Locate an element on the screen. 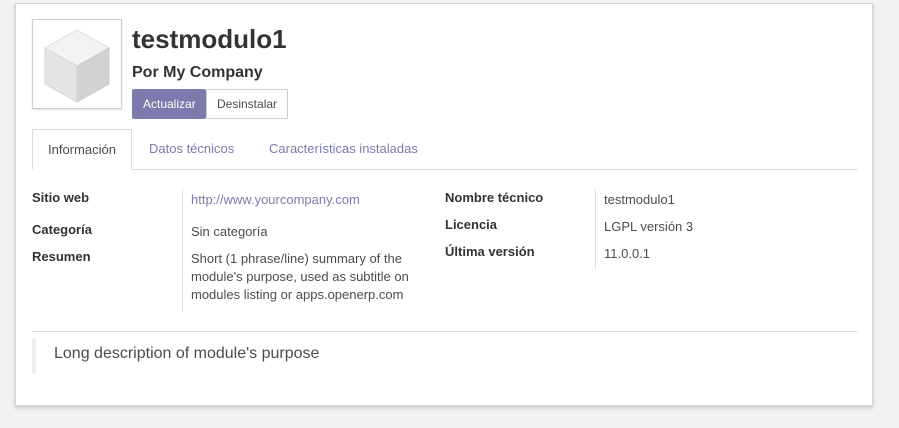 This screenshot has width=899, height=428. website-link: http://www.yourcompany.com is located at coordinates (275, 200).